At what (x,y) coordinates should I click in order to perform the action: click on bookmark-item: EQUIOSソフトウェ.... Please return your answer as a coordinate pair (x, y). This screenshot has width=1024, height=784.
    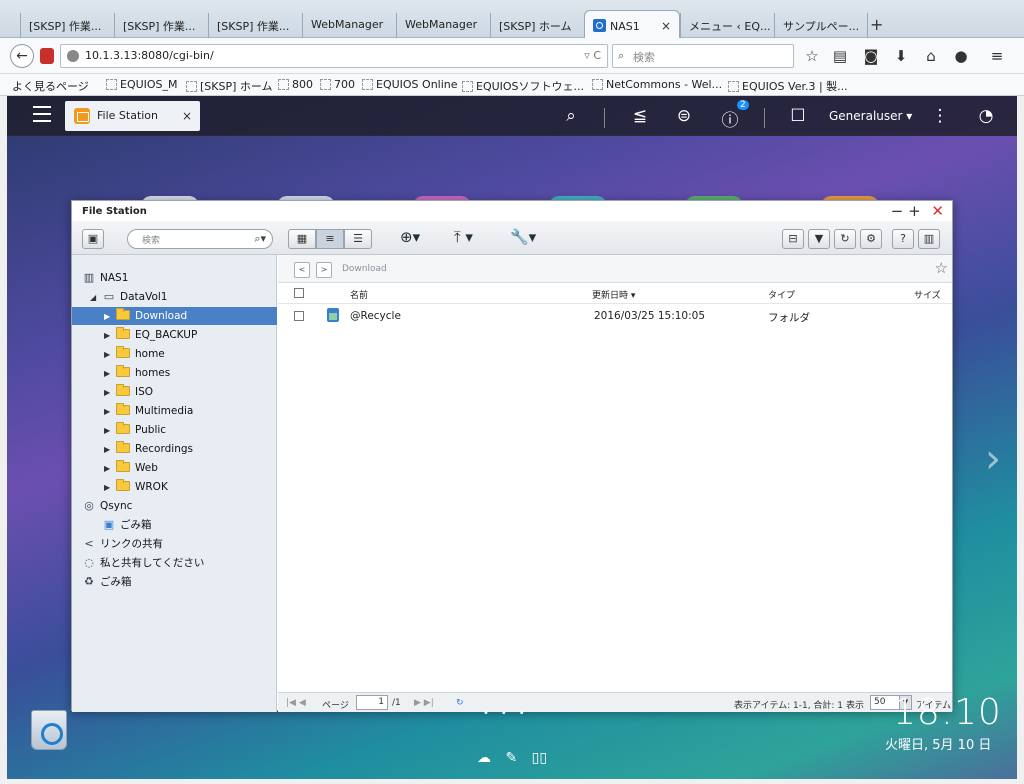
    Looking at the image, I should click on (523, 86).